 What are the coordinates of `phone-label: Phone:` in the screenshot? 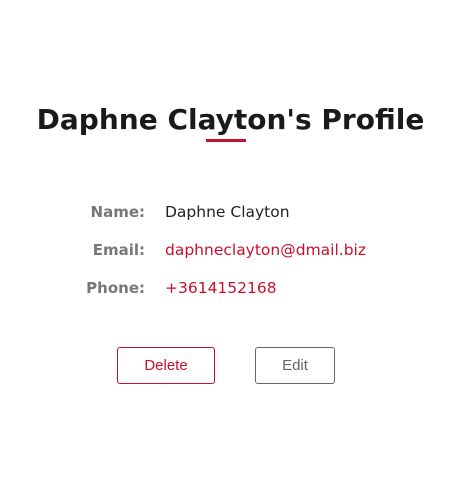 It's located at (115, 288).